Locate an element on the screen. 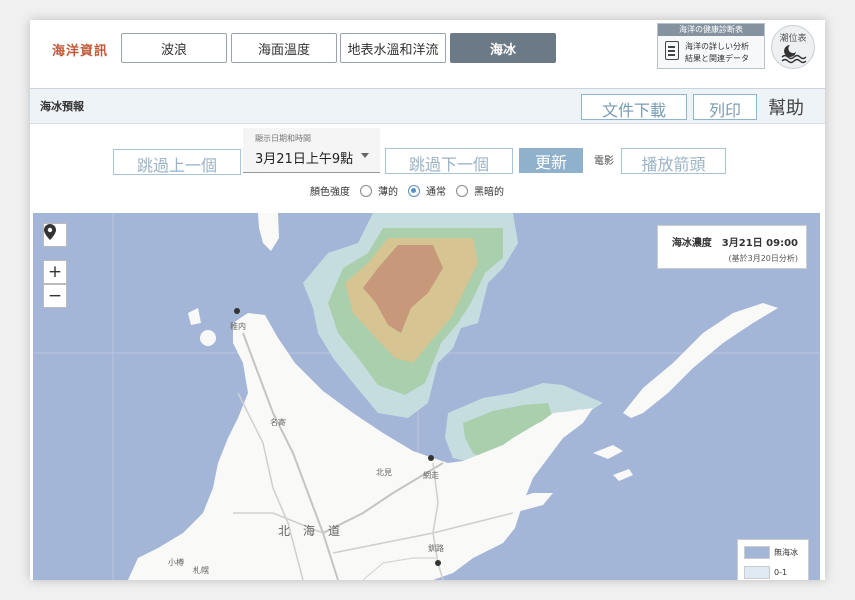 The height and width of the screenshot is (600, 855). legend-label-no-ice: 無海冰 is located at coordinates (786, 552).